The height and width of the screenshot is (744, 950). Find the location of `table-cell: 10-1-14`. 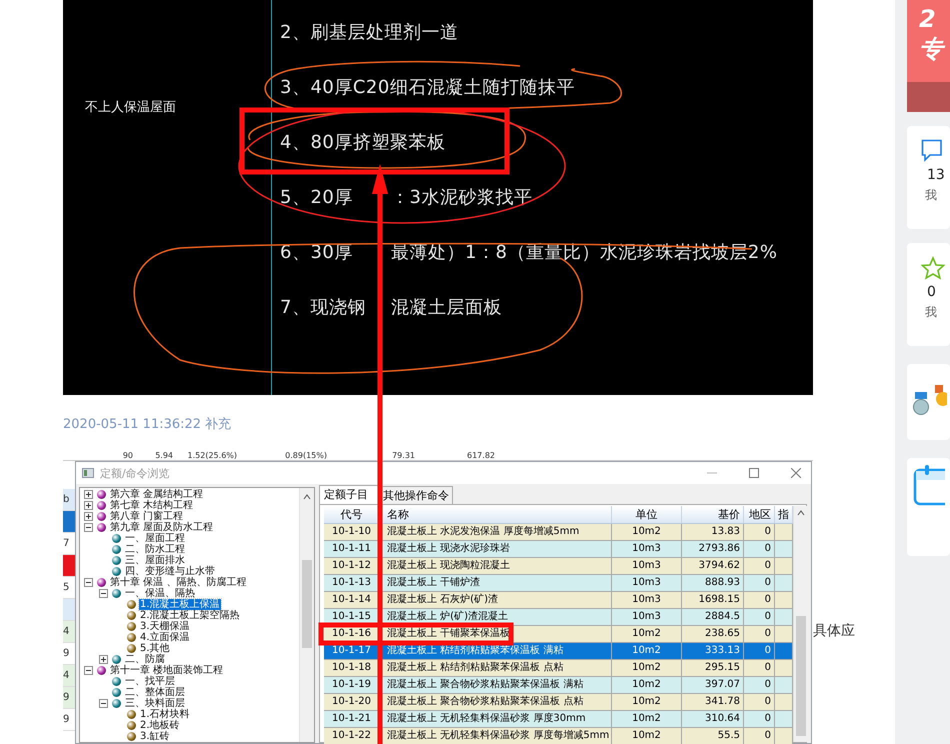

table-cell: 10-1-14 is located at coordinates (352, 600).